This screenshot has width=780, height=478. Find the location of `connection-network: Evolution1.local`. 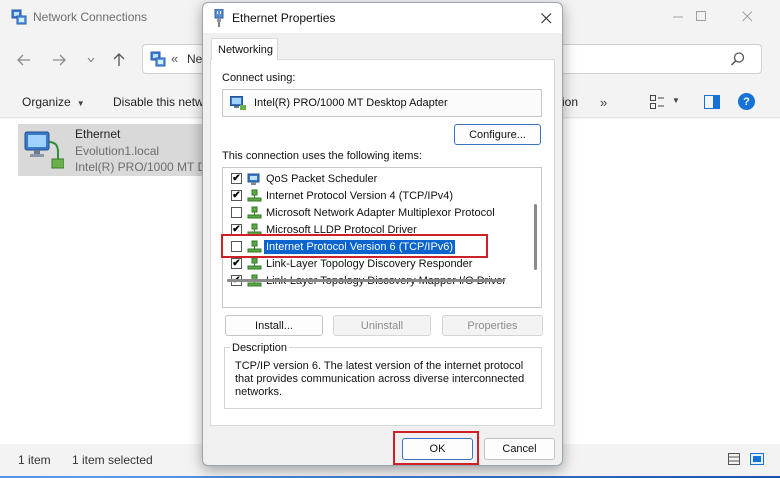

connection-network: Evolution1.local is located at coordinates (117, 151).